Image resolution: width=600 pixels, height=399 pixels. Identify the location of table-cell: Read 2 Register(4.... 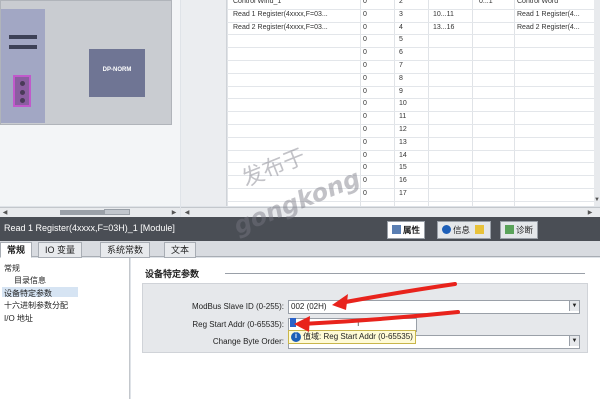
(548, 27).